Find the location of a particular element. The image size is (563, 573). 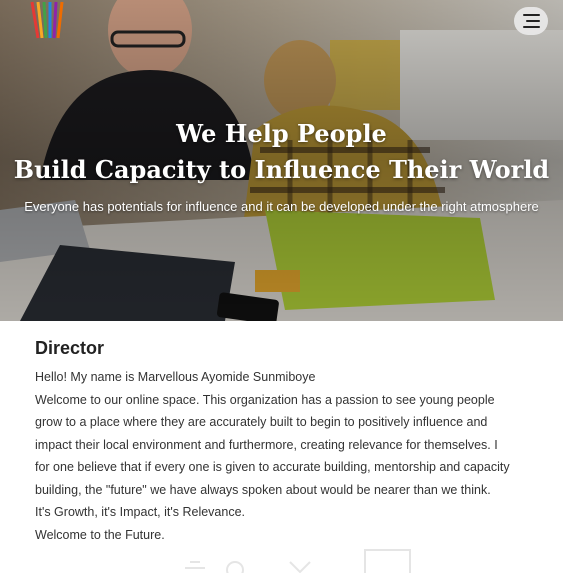

director-heading: Director is located at coordinates (70, 348).